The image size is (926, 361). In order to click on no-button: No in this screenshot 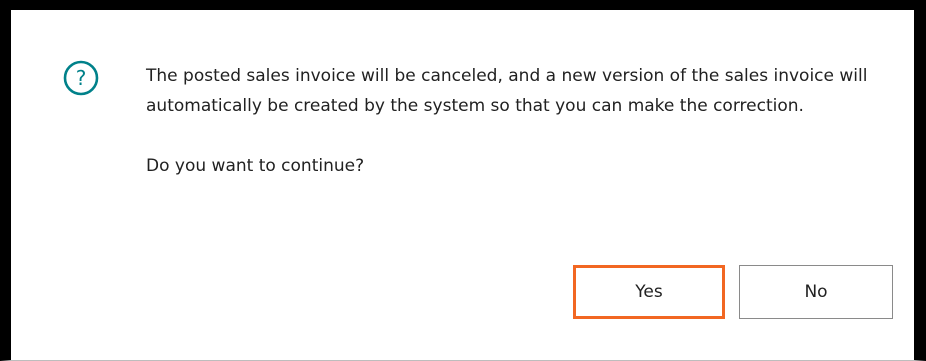, I will do `click(816, 292)`.